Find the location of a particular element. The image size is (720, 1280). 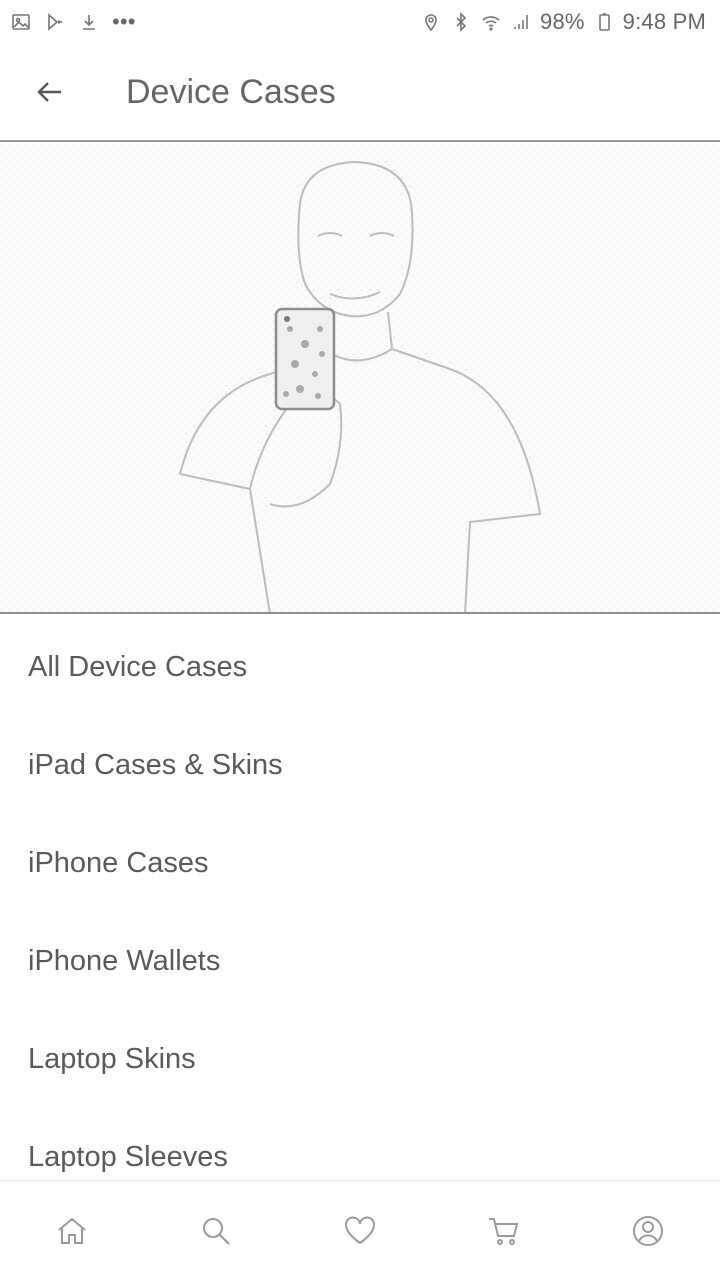

app-bar: Device Cases is located at coordinates (360, 93).